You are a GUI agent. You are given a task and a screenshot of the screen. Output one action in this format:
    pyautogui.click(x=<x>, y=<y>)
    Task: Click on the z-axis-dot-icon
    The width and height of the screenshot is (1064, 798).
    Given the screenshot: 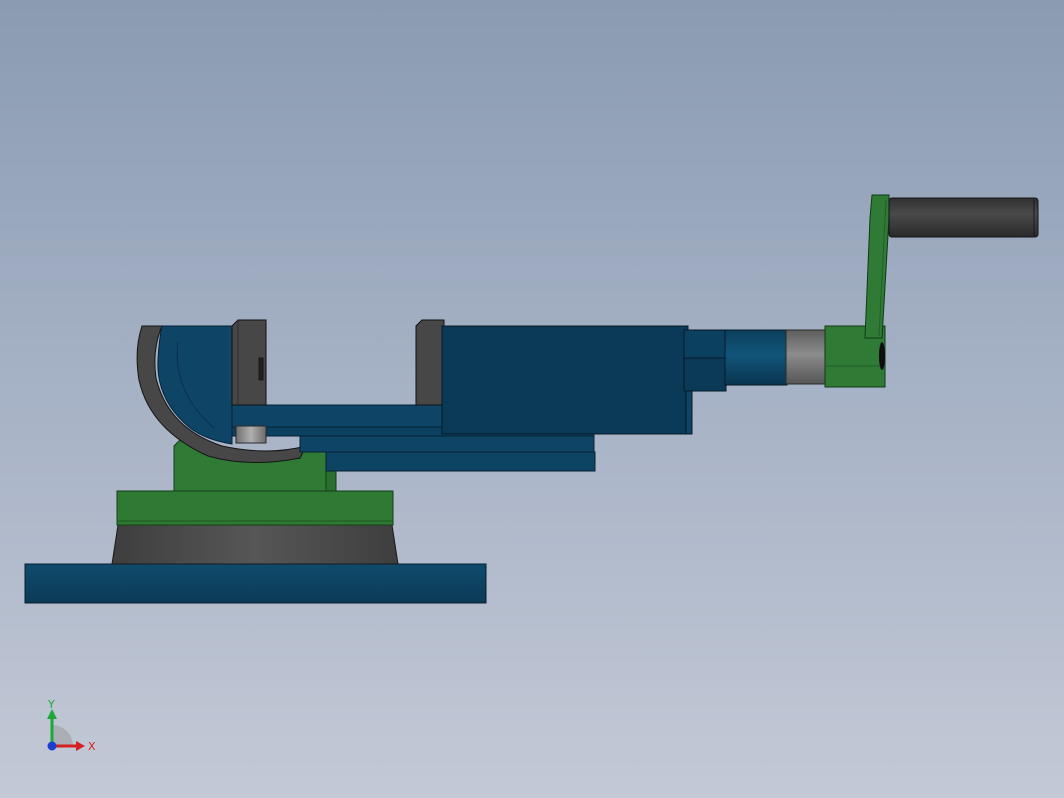 What is the action you would take?
    pyautogui.click(x=52, y=746)
    